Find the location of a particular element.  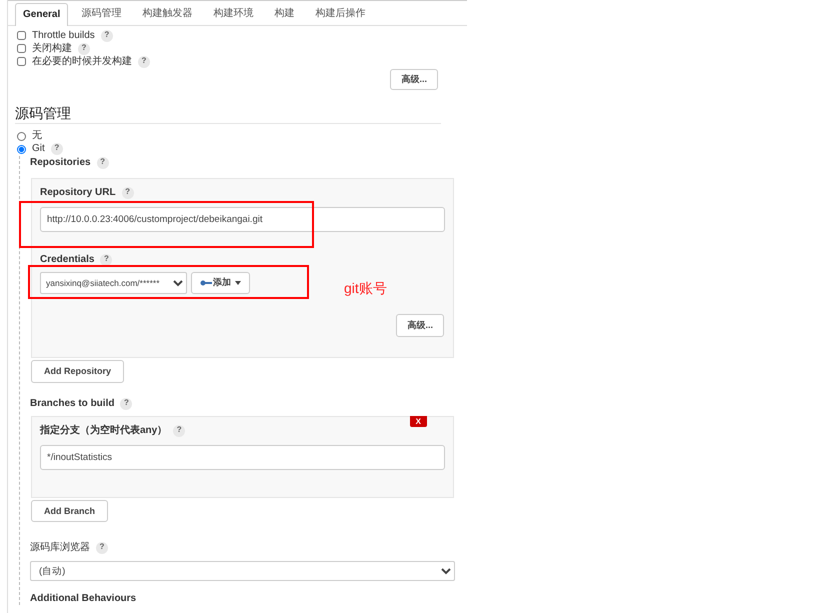

section-label: Additional Behaviours is located at coordinates (84, 599).